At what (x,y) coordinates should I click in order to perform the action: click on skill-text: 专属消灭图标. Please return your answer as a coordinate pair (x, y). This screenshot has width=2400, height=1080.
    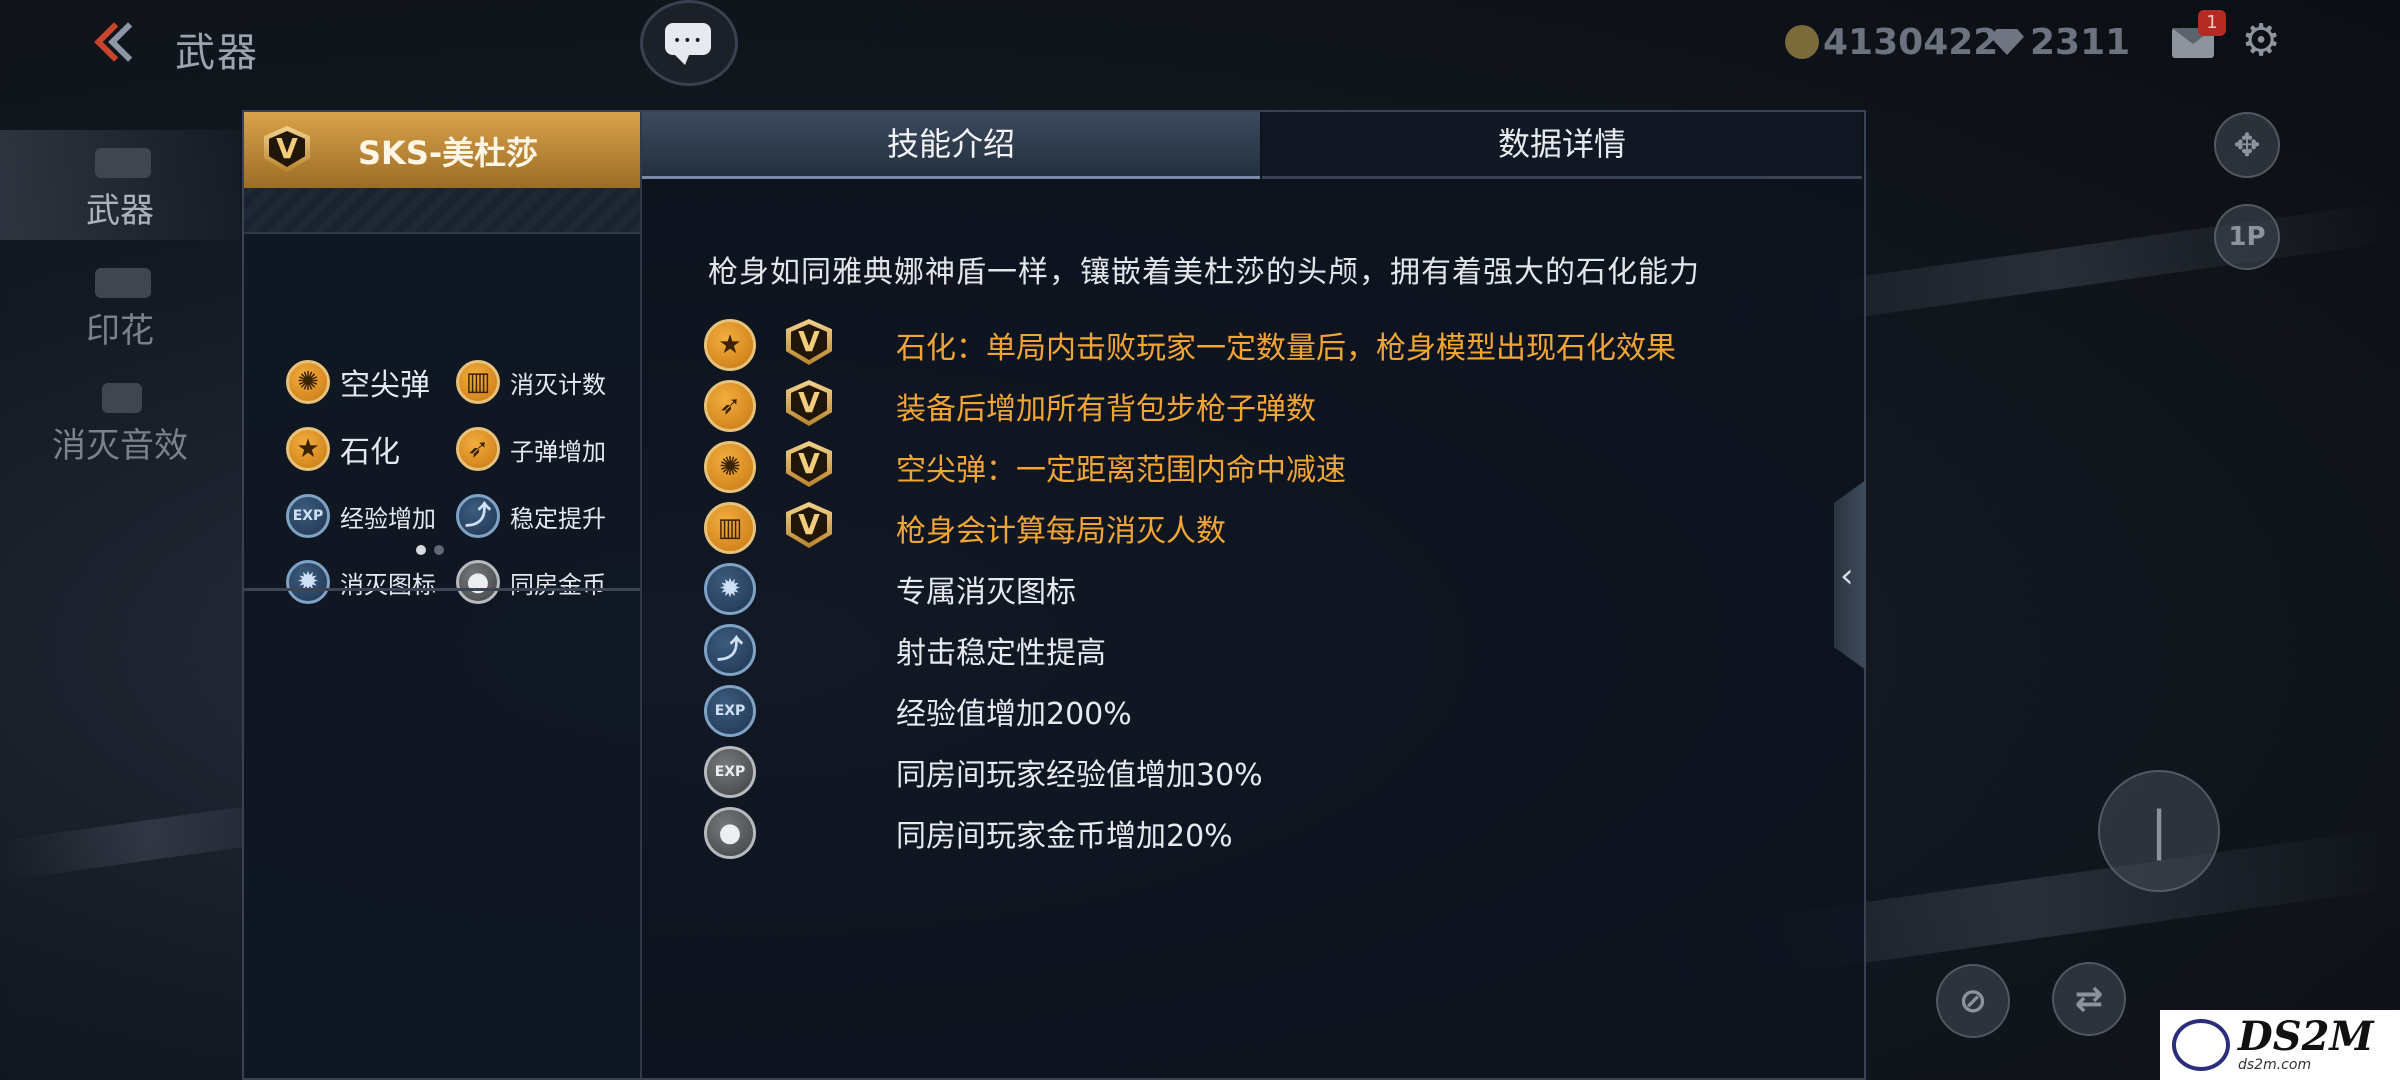
    Looking at the image, I should click on (986, 592).